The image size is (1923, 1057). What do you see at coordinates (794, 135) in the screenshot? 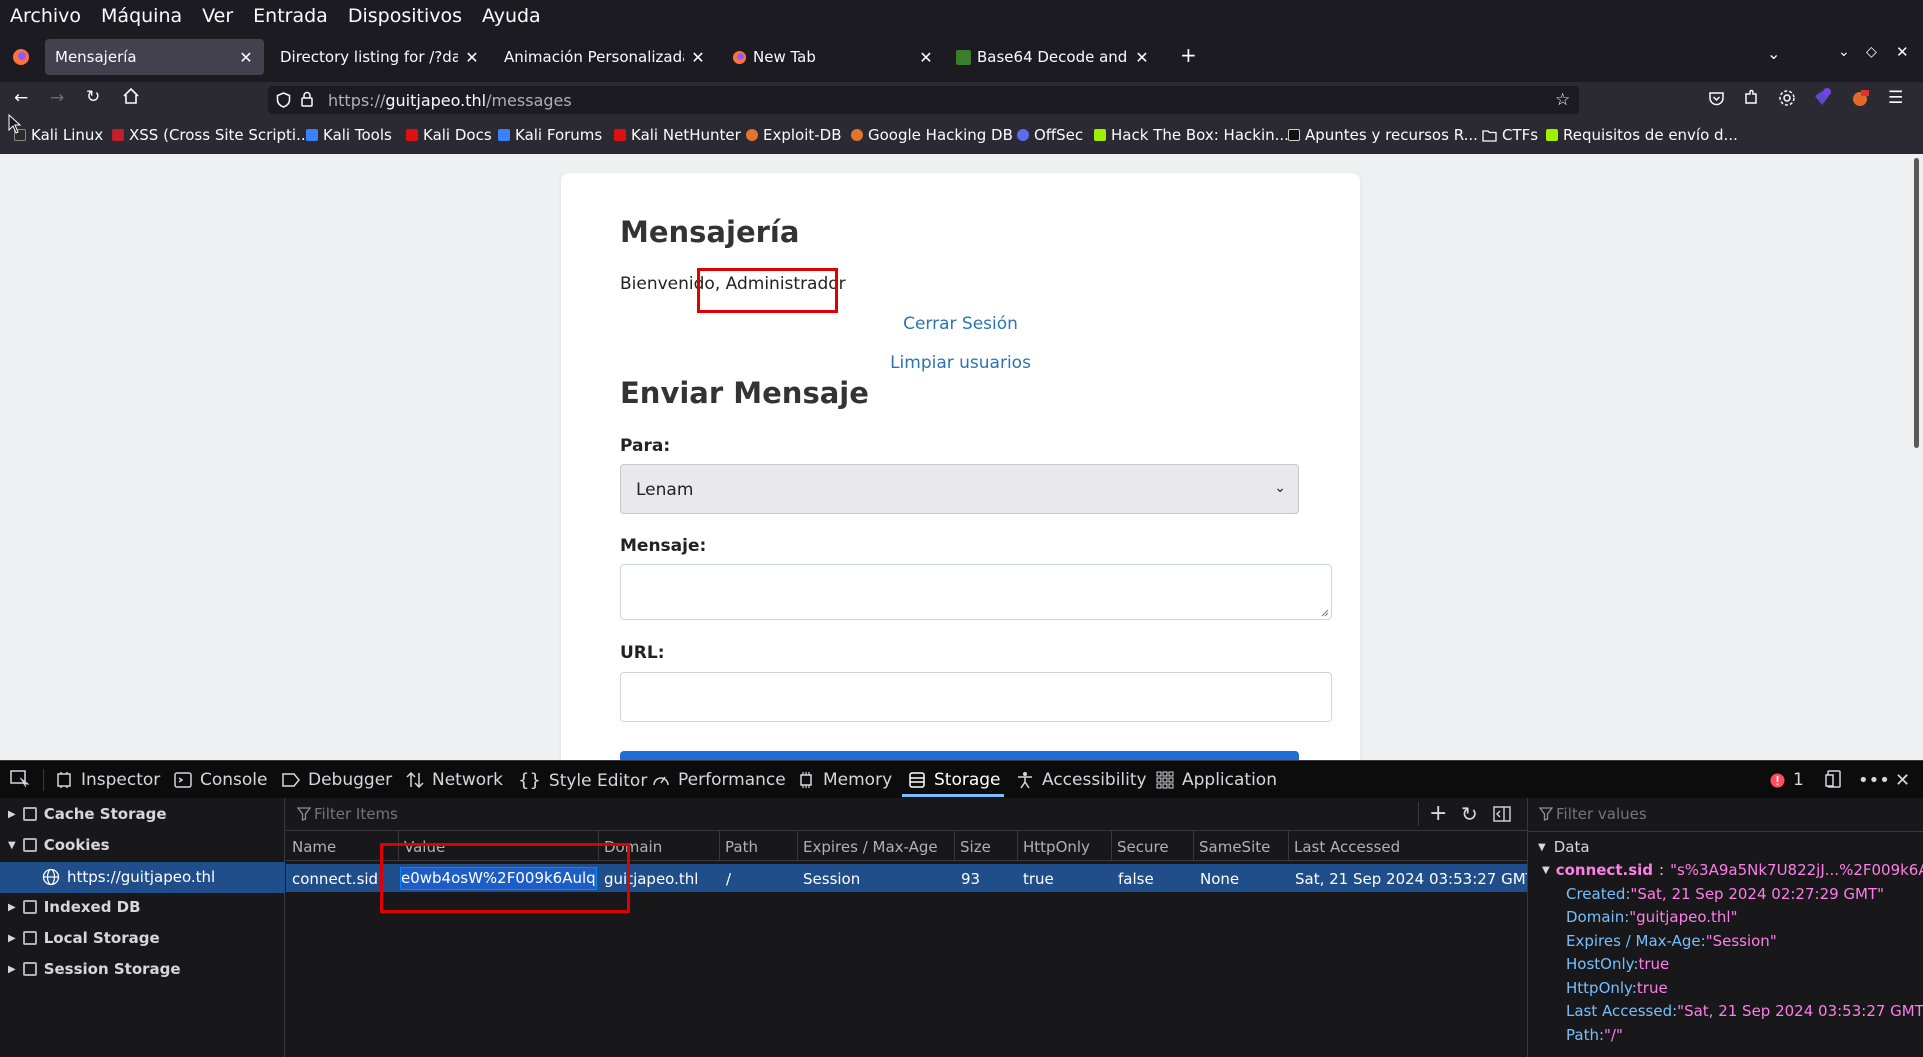
I see `bookmark-exploit-db: Exploit-DB` at bounding box center [794, 135].